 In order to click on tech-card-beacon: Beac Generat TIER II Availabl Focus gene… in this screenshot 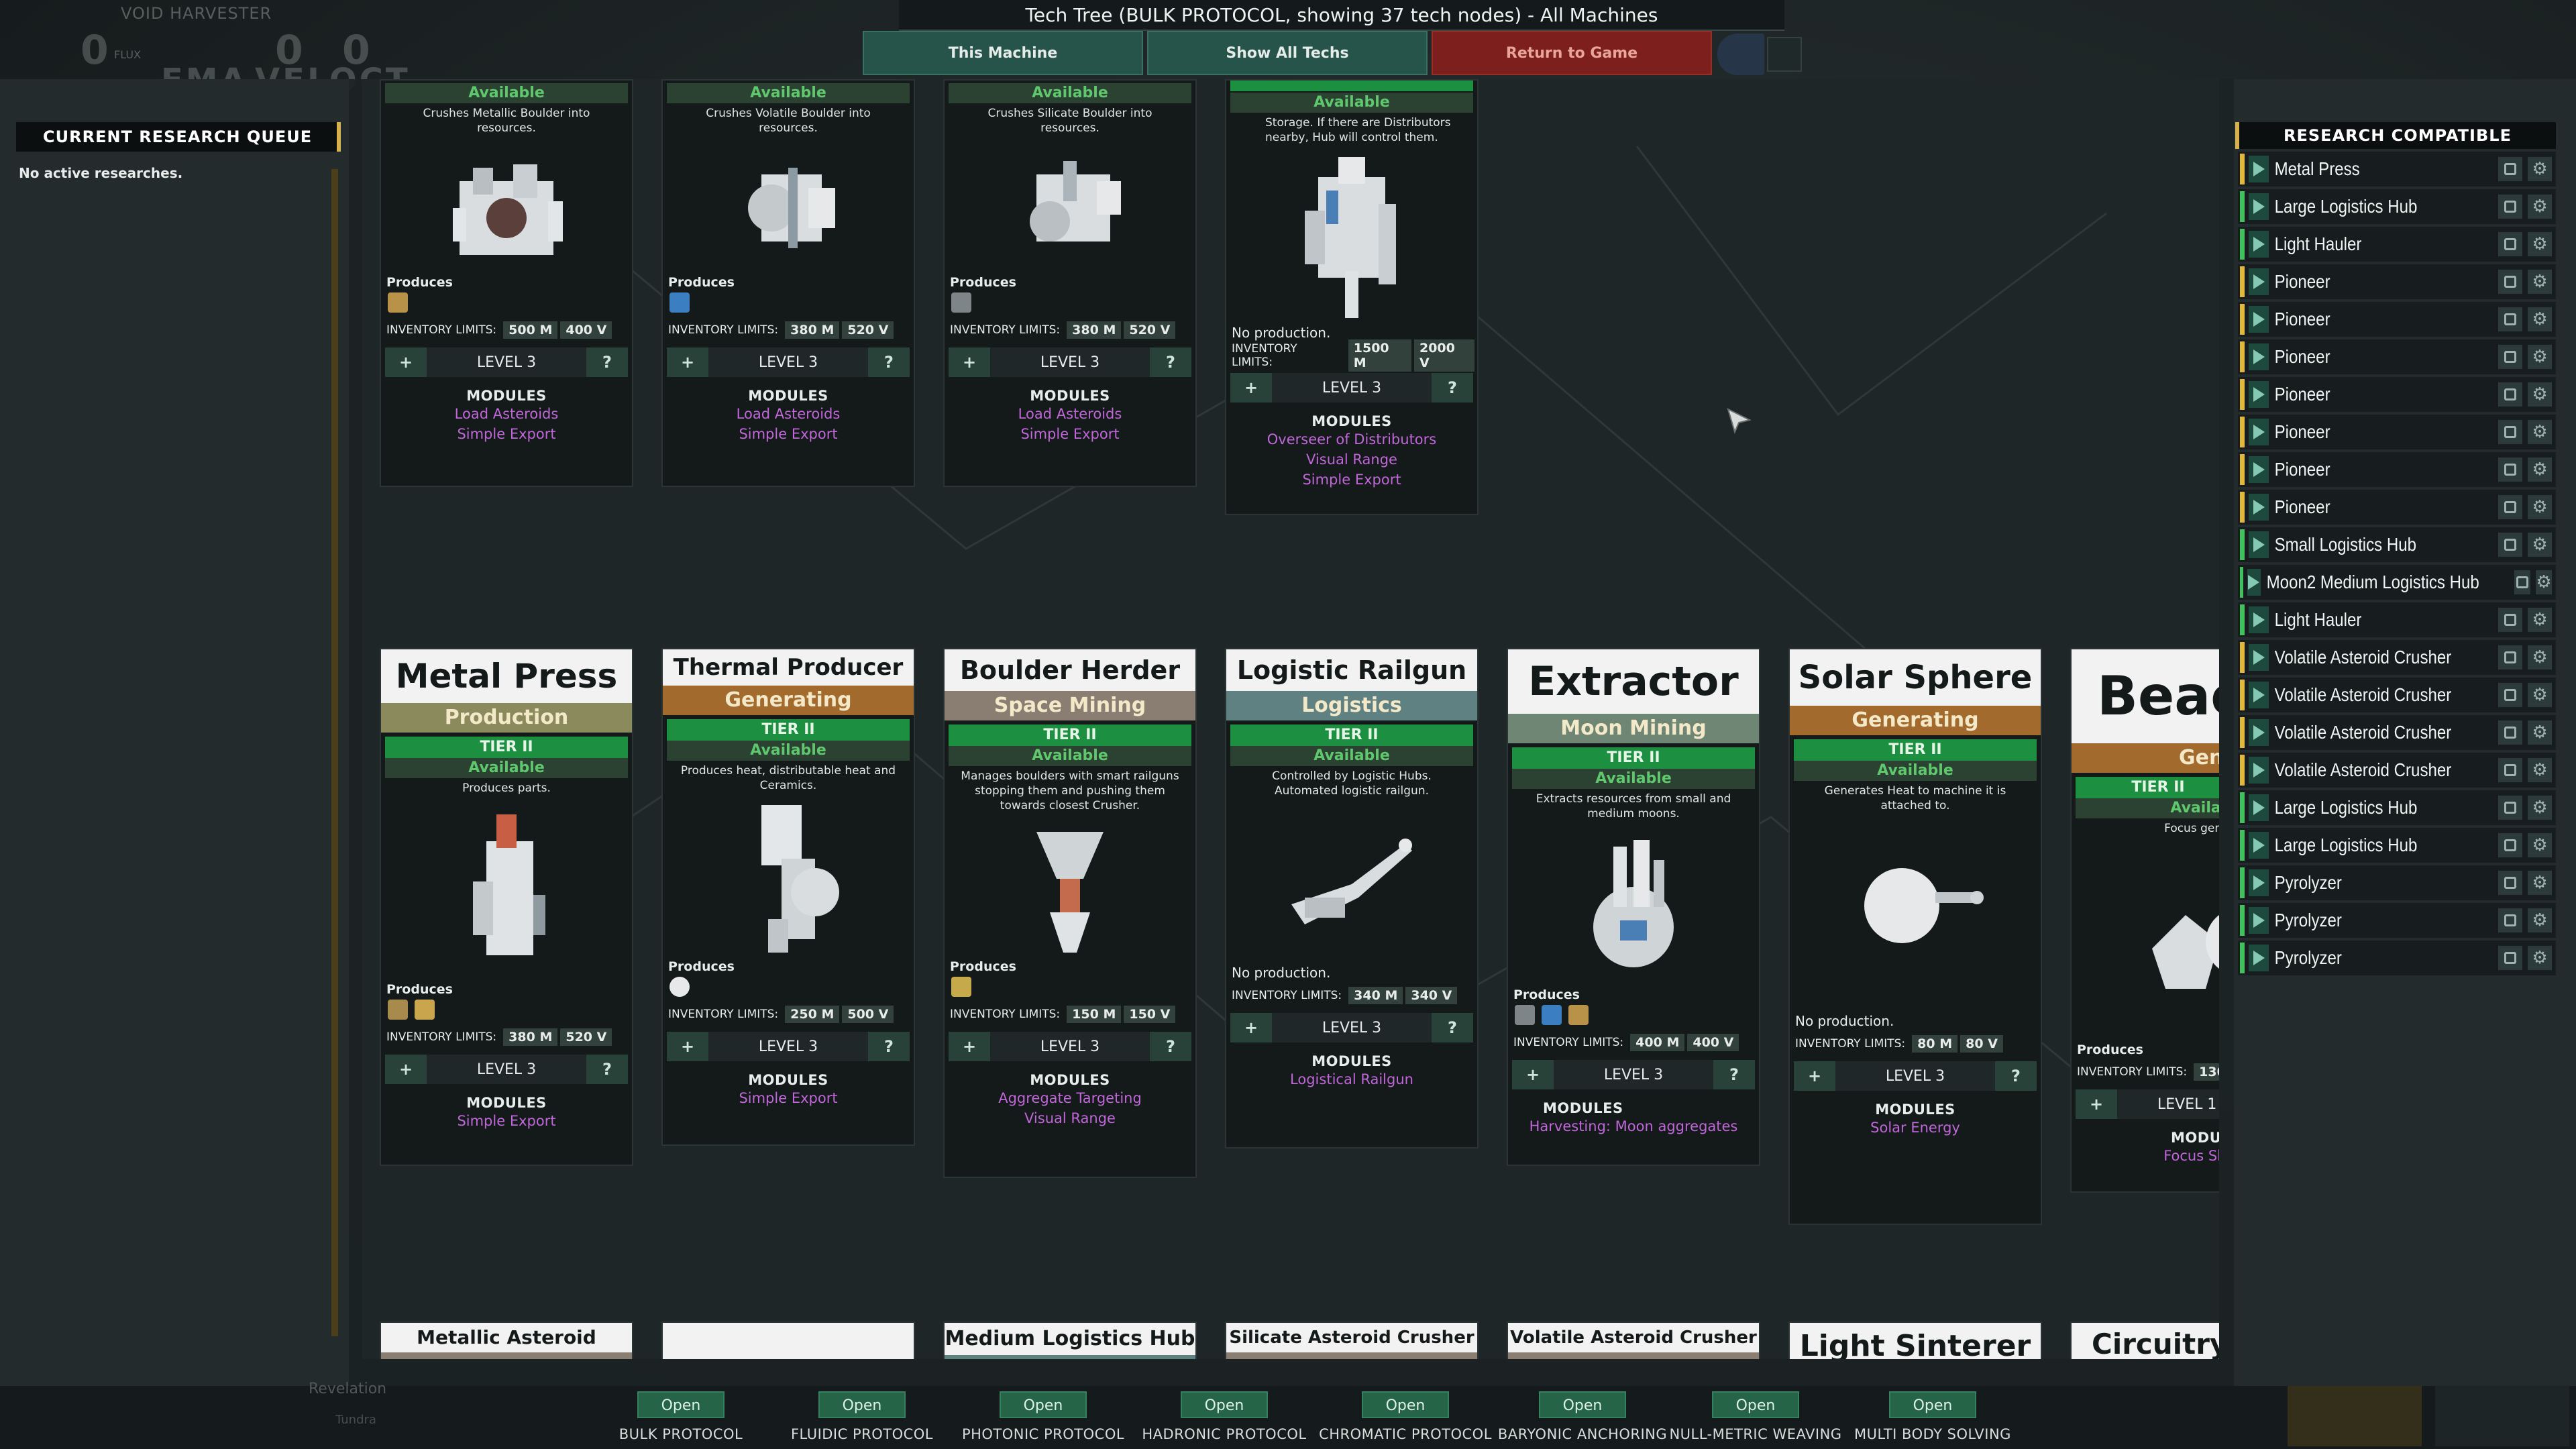, I will do `click(2144, 920)`.